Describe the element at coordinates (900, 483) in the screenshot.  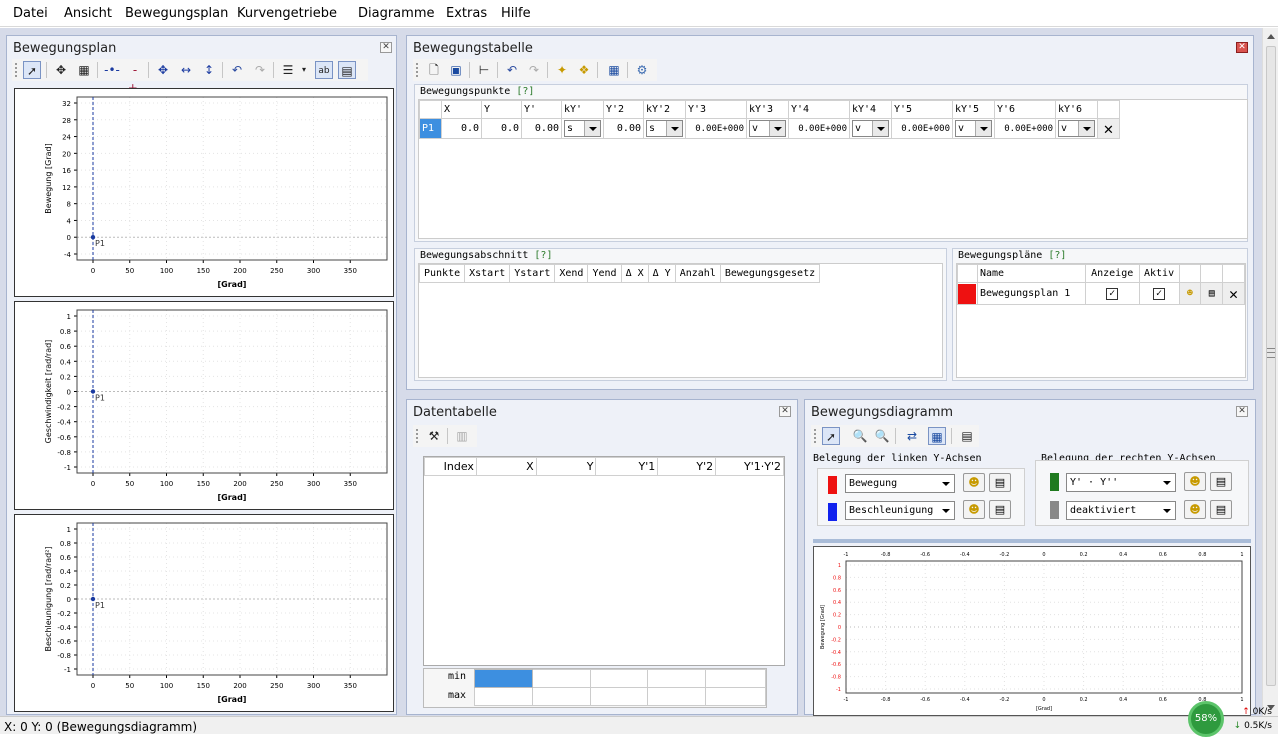
I see `left1-axis-select: Bewegung` at that location.